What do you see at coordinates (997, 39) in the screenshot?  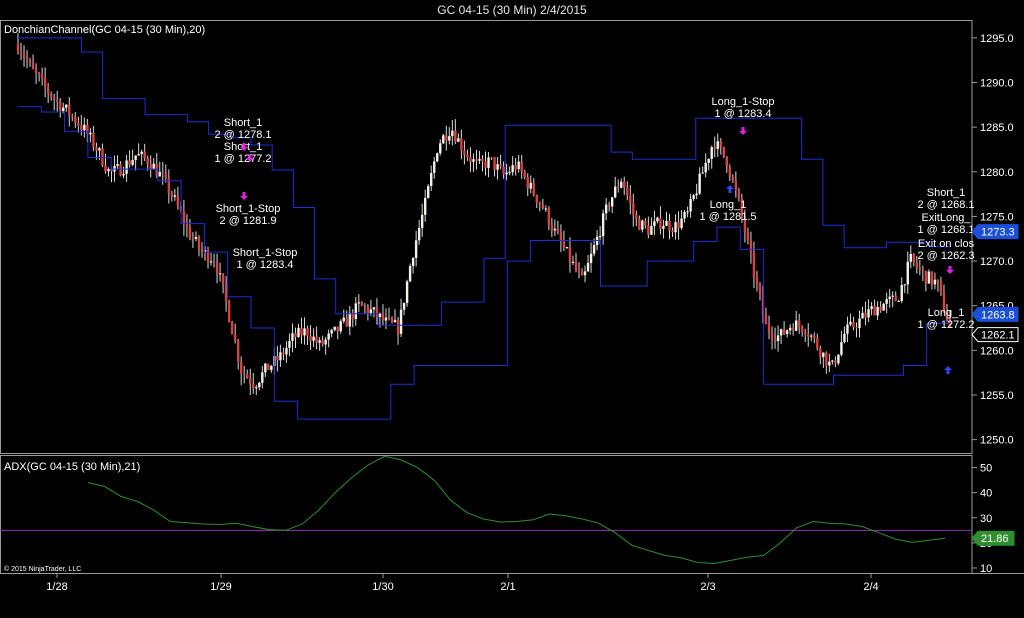 I see `price-tick-label: 1295.0` at bounding box center [997, 39].